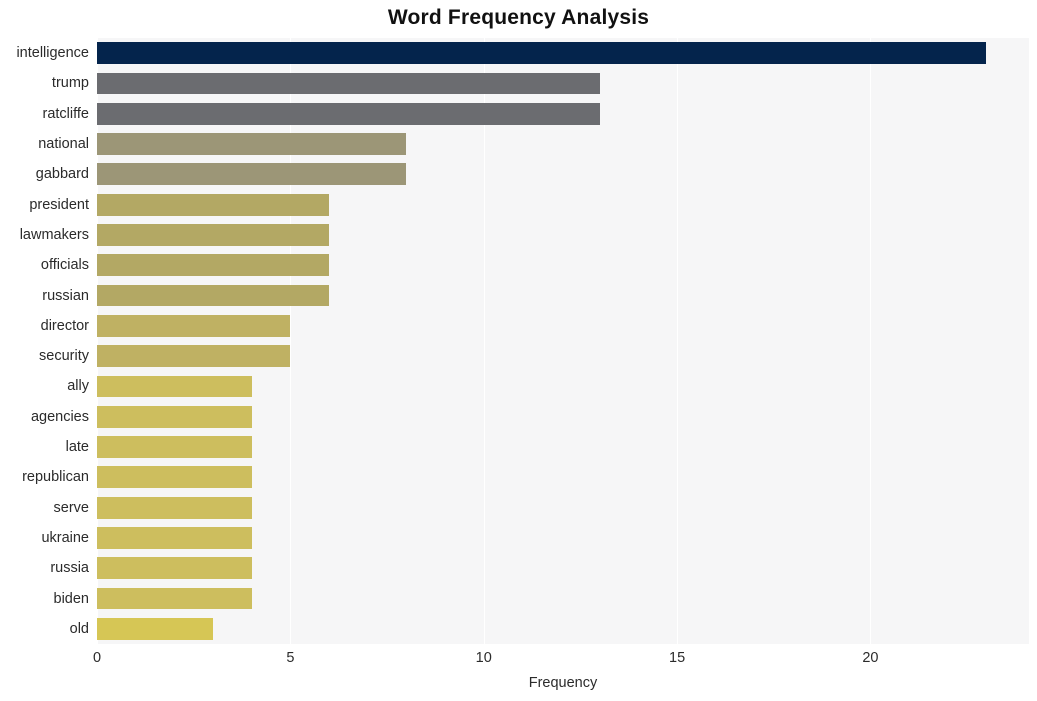 The image size is (1037, 701). What do you see at coordinates (65, 537) in the screenshot?
I see `y-tick-label-ukraine: ukraine` at bounding box center [65, 537].